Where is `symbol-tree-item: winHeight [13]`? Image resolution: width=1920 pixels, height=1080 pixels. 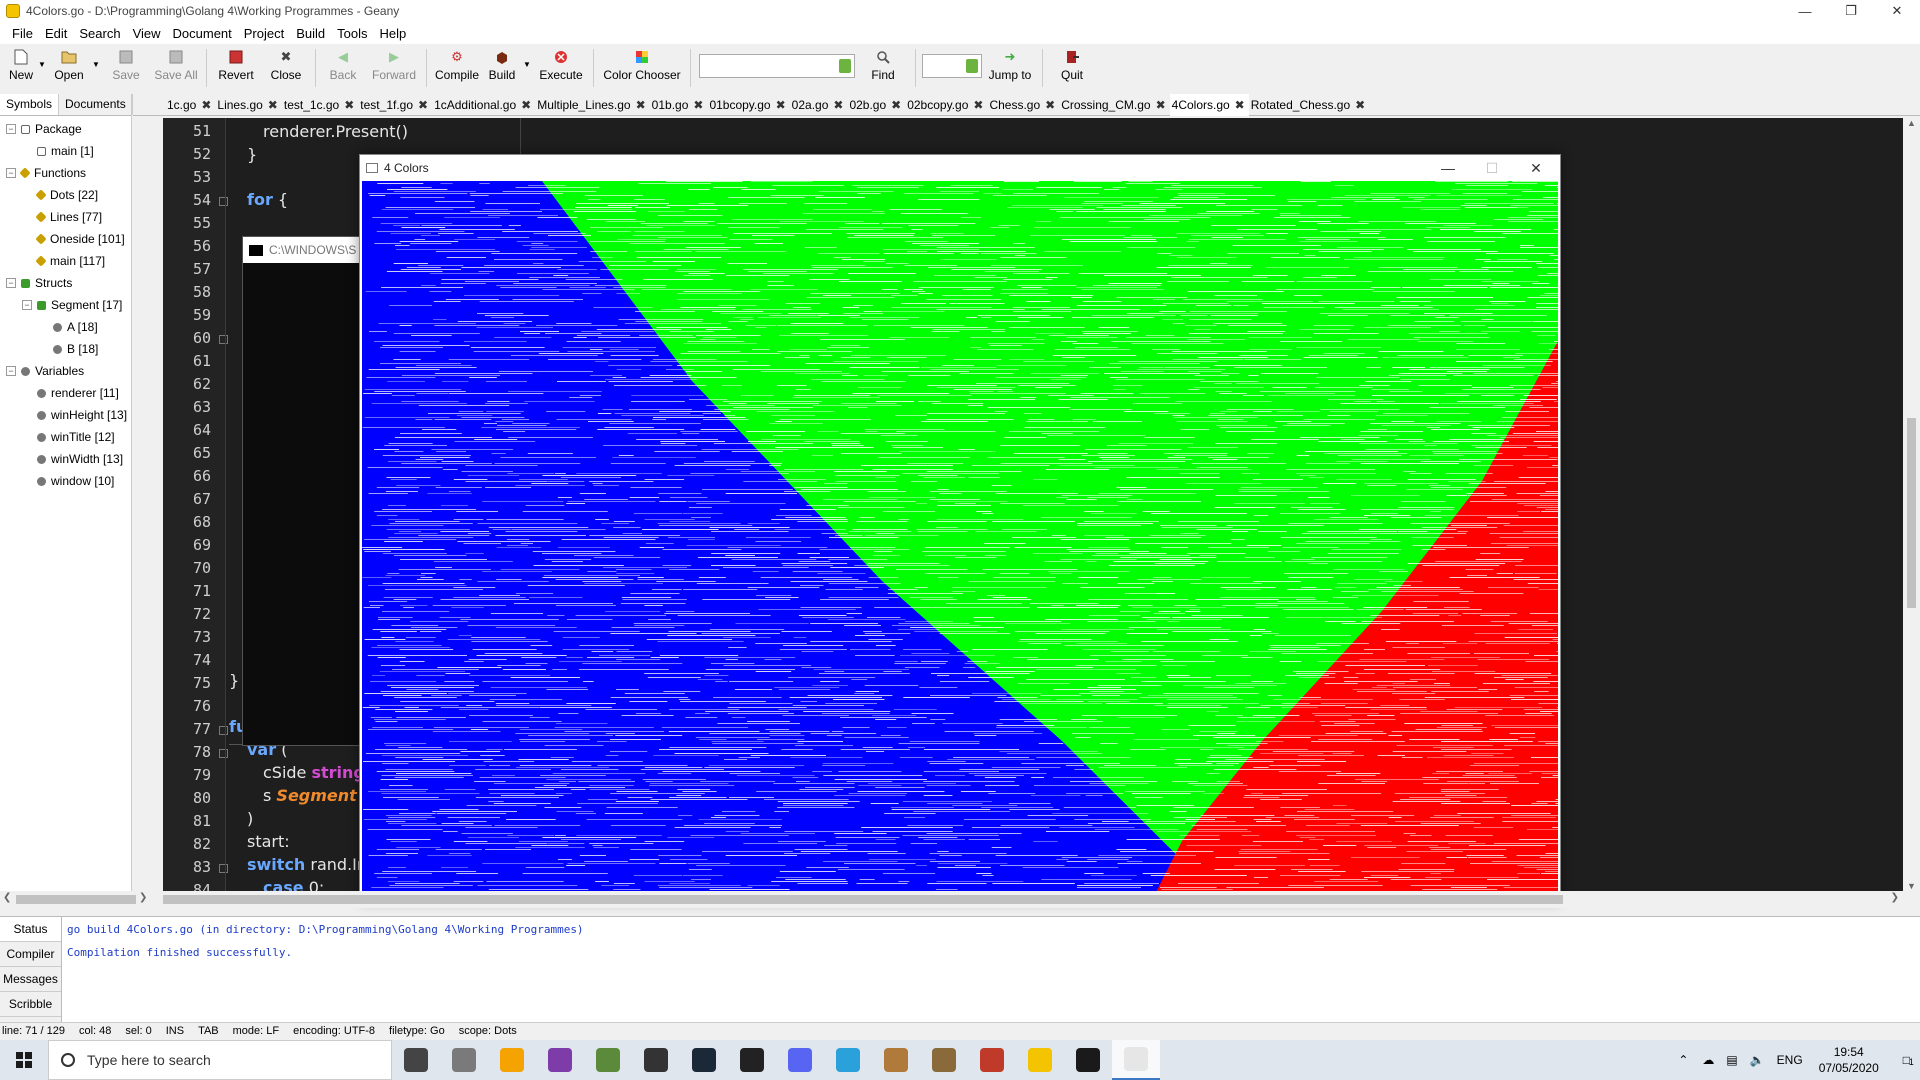 symbol-tree-item: winHeight [13] is located at coordinates (65, 415).